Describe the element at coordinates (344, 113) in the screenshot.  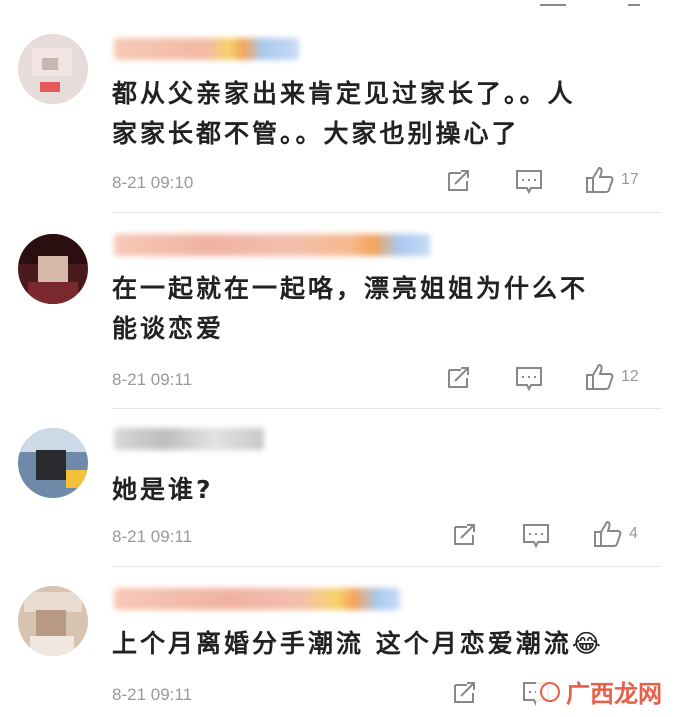
I see `comment-text: 都从父亲家出来肯定见过家长了。。人 家家长都不管。。大家也别操心了` at that location.